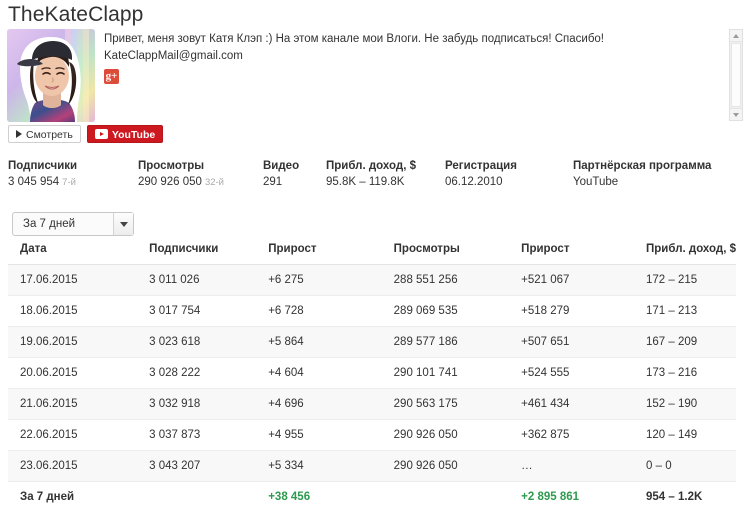 The width and height of the screenshot is (750, 517). I want to click on page-title: TheKateClapp, so click(76, 14).